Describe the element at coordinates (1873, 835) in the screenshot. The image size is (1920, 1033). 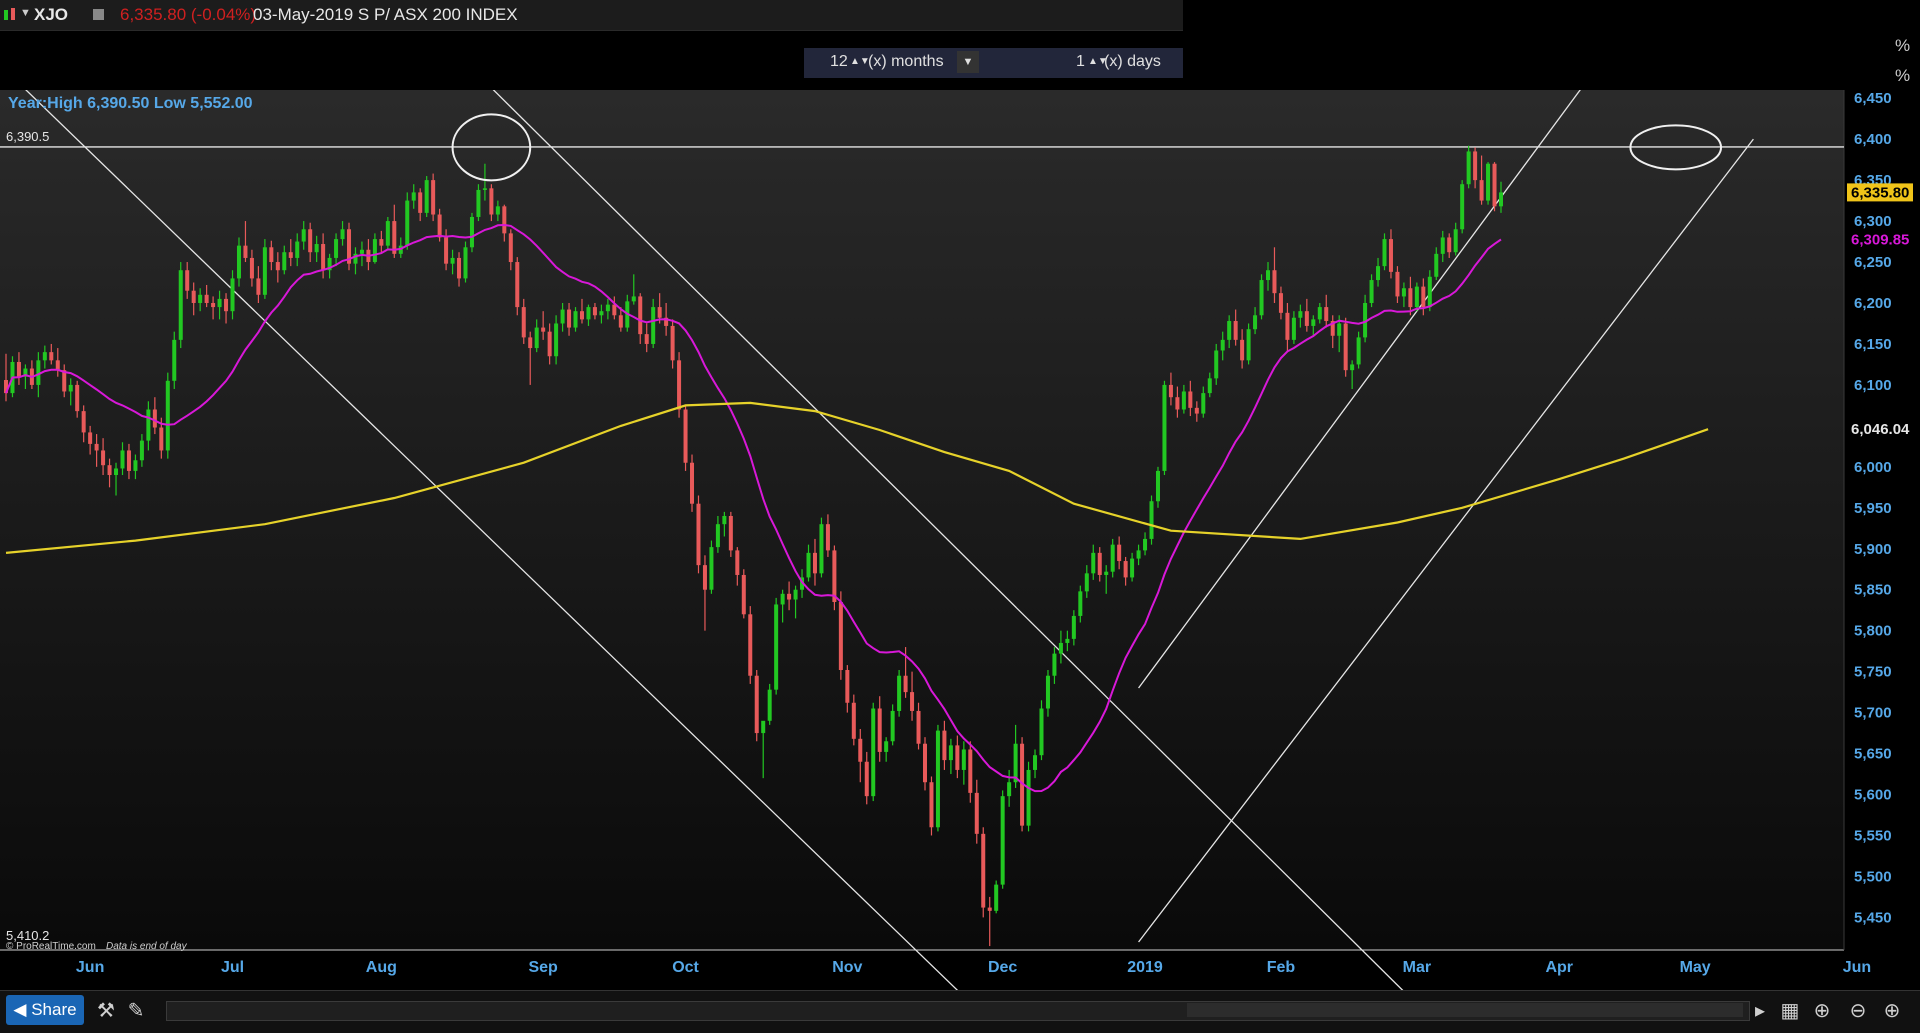
I see `y-tick-label: 5,550` at that location.